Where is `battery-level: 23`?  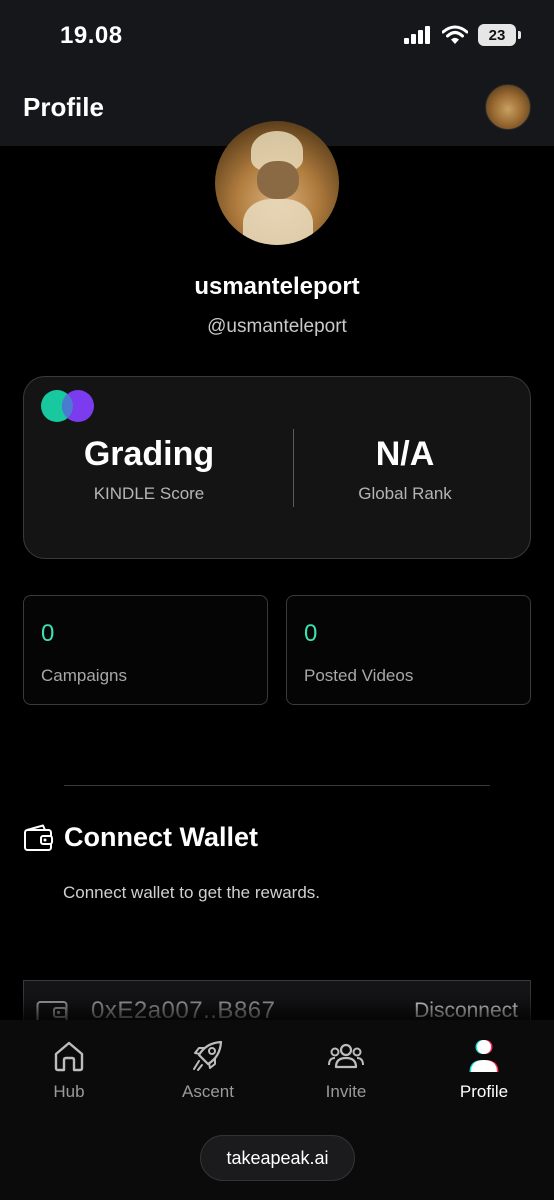
battery-level: 23 is located at coordinates (497, 35).